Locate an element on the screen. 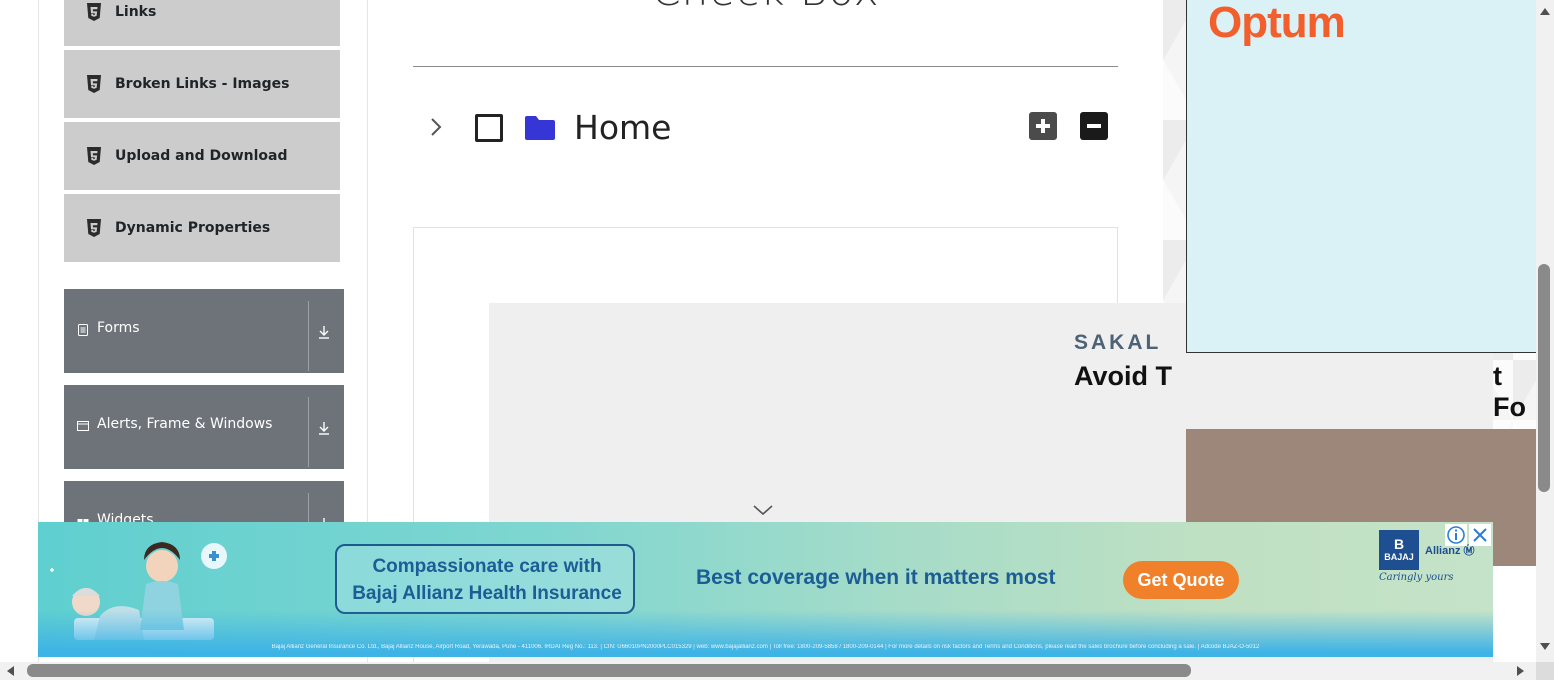 The width and height of the screenshot is (1554, 680). vertical-scrollbar is located at coordinates (1545, 331).